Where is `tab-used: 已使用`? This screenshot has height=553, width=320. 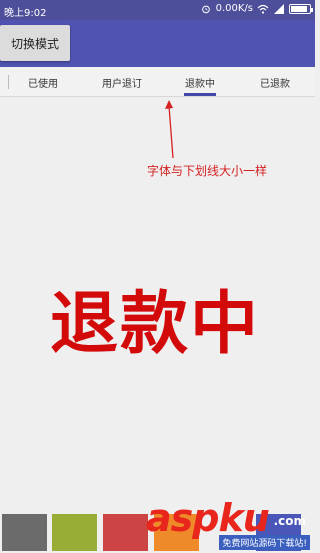 tab-used: 已使用 is located at coordinates (43, 82).